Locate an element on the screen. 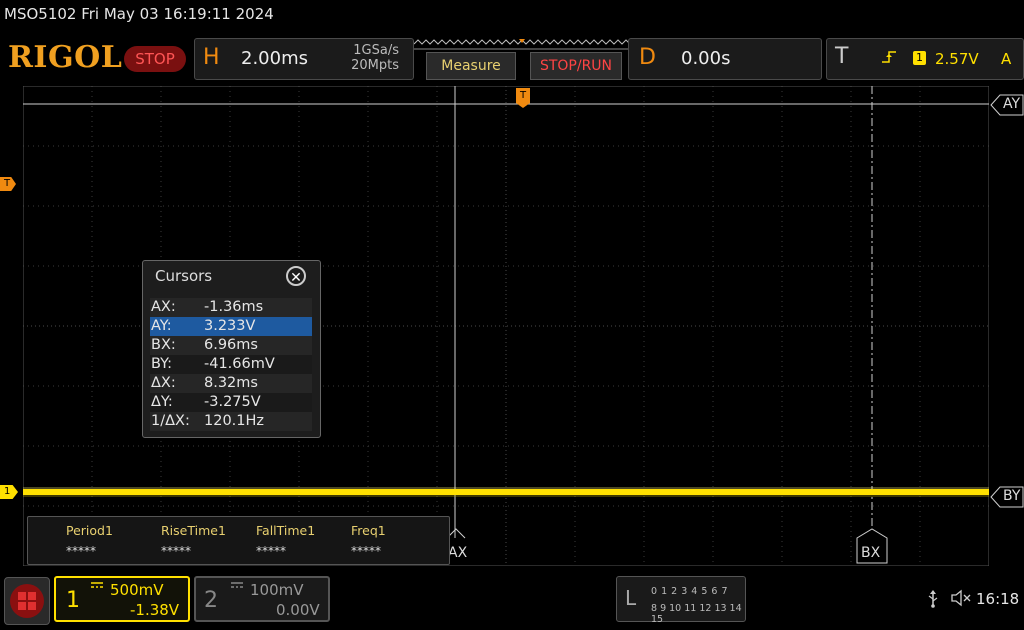 The width and height of the screenshot is (1024, 630). channel2-settings: 2 100mV 0.00V is located at coordinates (262, 599).